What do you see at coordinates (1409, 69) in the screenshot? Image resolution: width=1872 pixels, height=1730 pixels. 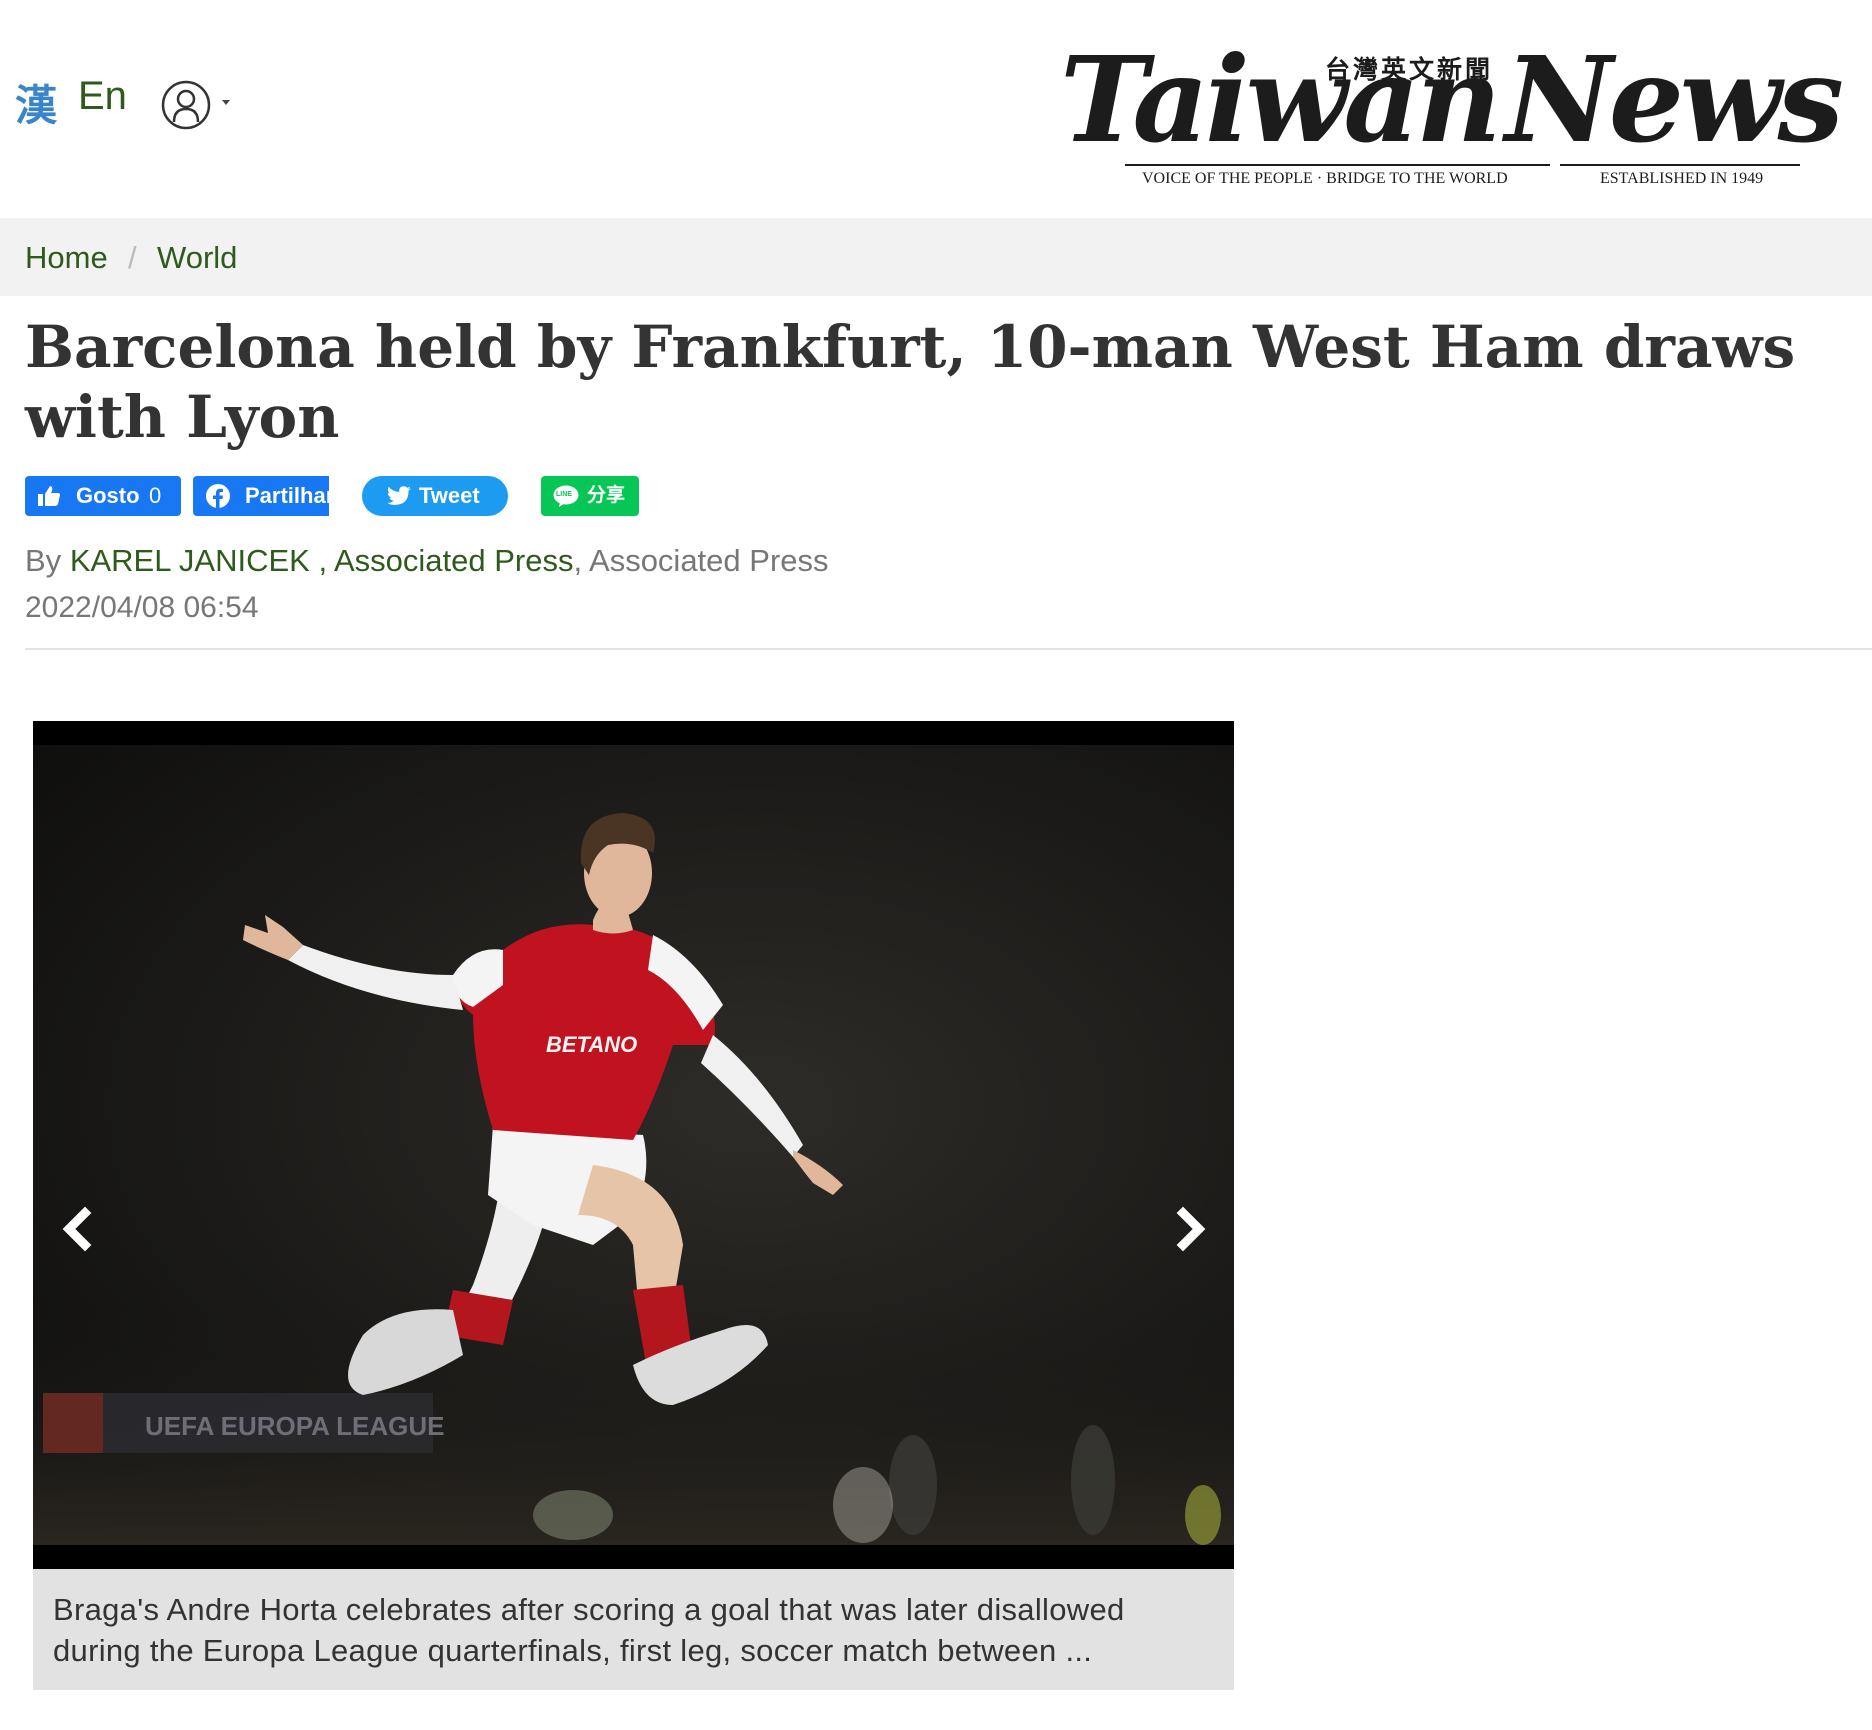 I see `logo-chinese-name: 台灣英文新聞` at bounding box center [1409, 69].